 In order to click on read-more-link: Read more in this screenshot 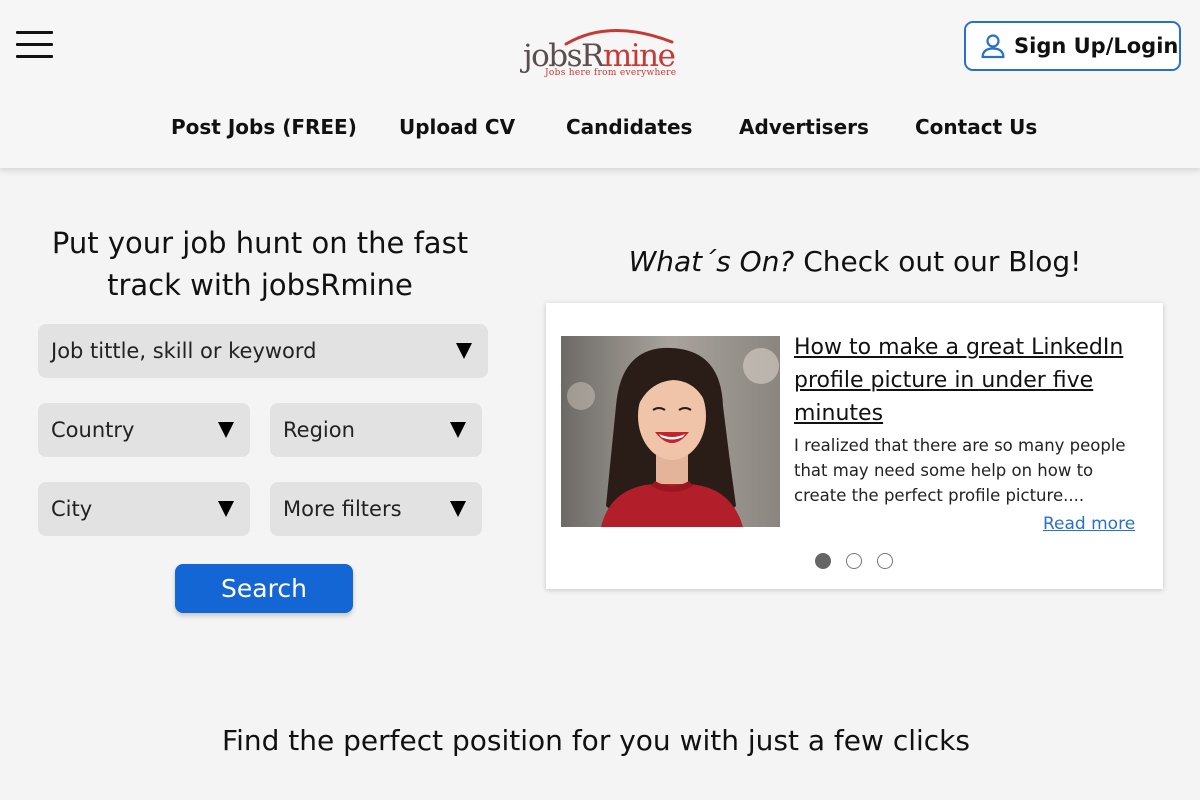, I will do `click(1089, 524)`.